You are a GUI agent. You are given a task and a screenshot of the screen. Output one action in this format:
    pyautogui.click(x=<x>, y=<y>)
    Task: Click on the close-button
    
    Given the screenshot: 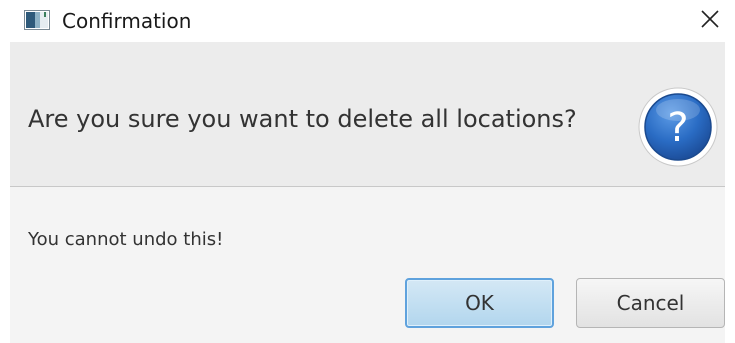 What is the action you would take?
    pyautogui.click(x=710, y=21)
    